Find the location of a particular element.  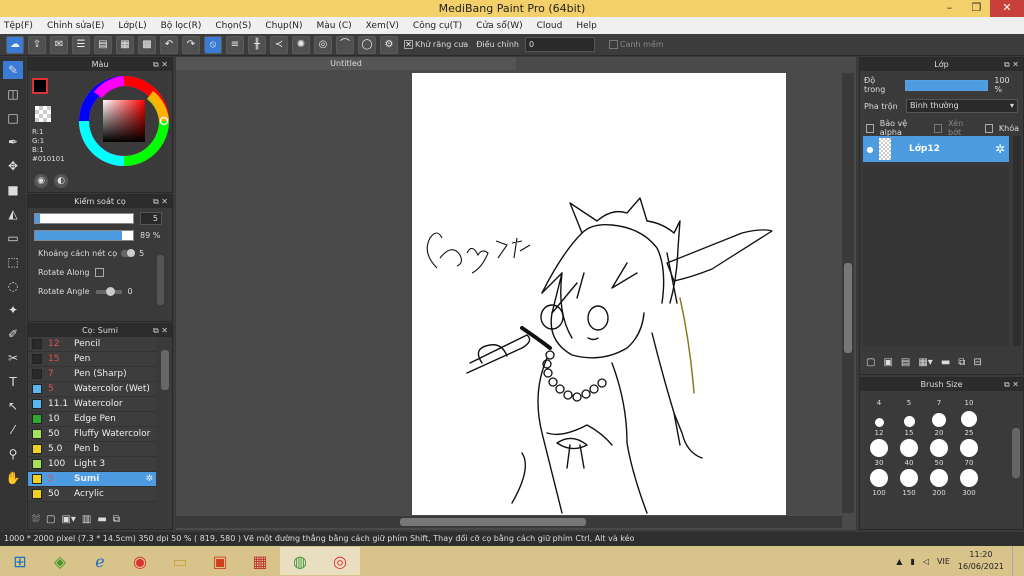

select-pen-tool-icon: ✐ is located at coordinates (13, 334).